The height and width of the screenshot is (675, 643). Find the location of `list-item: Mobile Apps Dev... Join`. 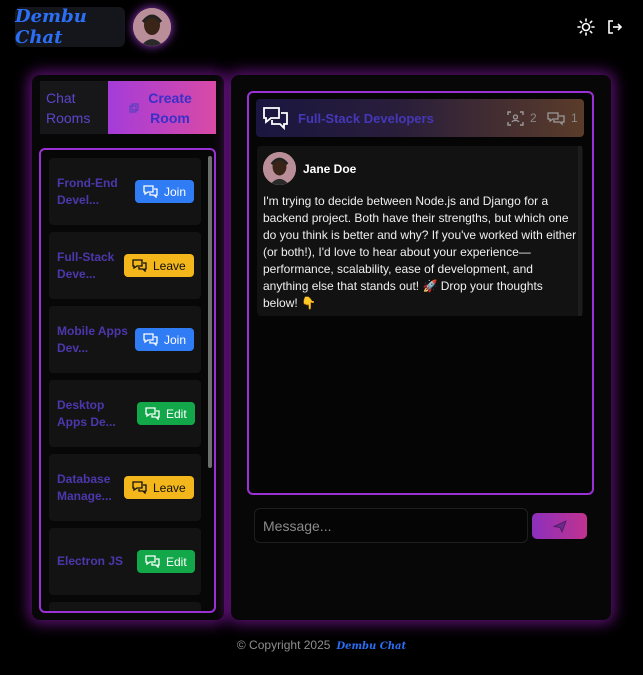

list-item: Mobile Apps Dev... Join is located at coordinates (125, 339).